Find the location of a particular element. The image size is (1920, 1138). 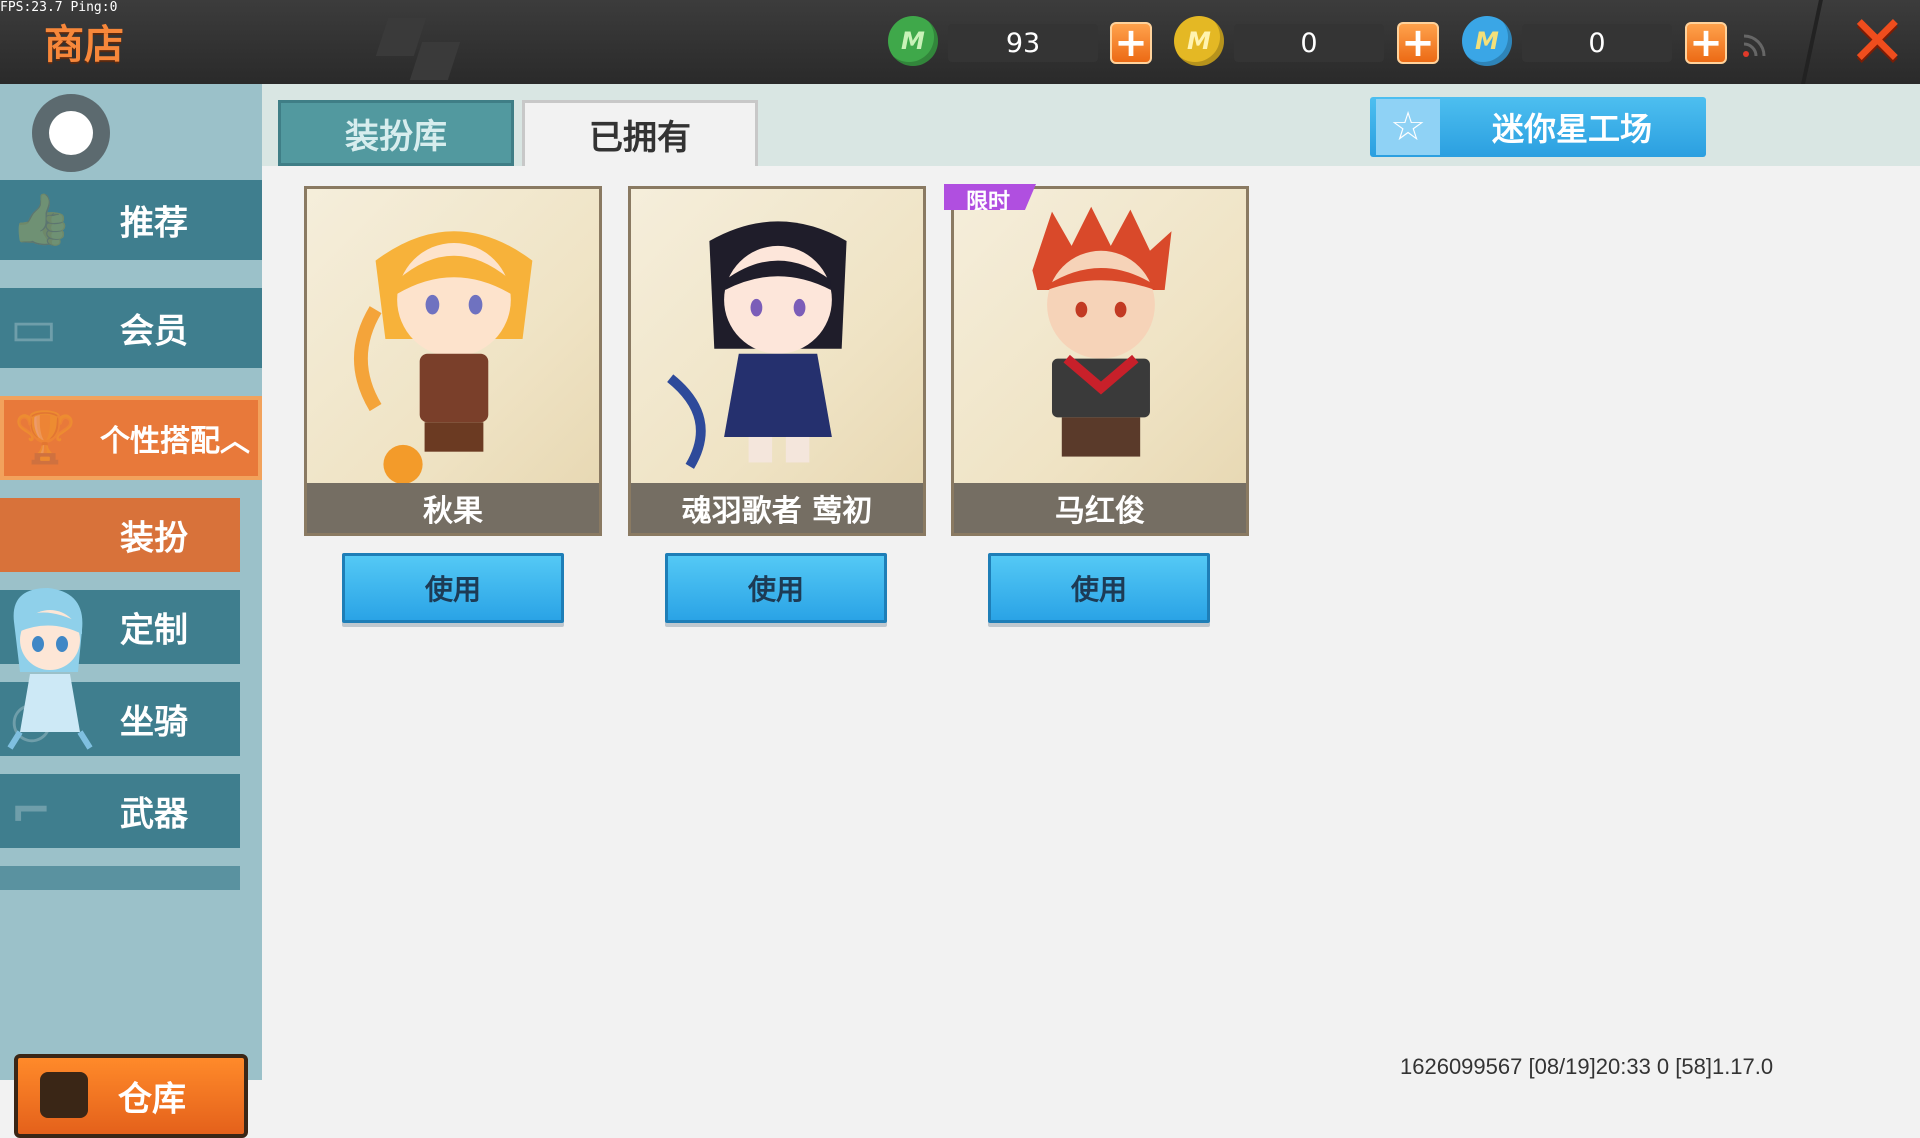

warehouse-button: 仓库 is located at coordinates (131, 1096).